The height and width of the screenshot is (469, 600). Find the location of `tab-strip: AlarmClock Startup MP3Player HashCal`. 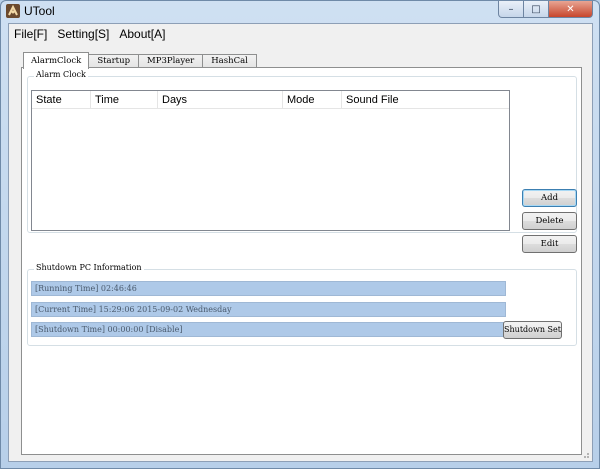

tab-strip: AlarmClock Startup MP3Player HashCal is located at coordinates (140, 60).